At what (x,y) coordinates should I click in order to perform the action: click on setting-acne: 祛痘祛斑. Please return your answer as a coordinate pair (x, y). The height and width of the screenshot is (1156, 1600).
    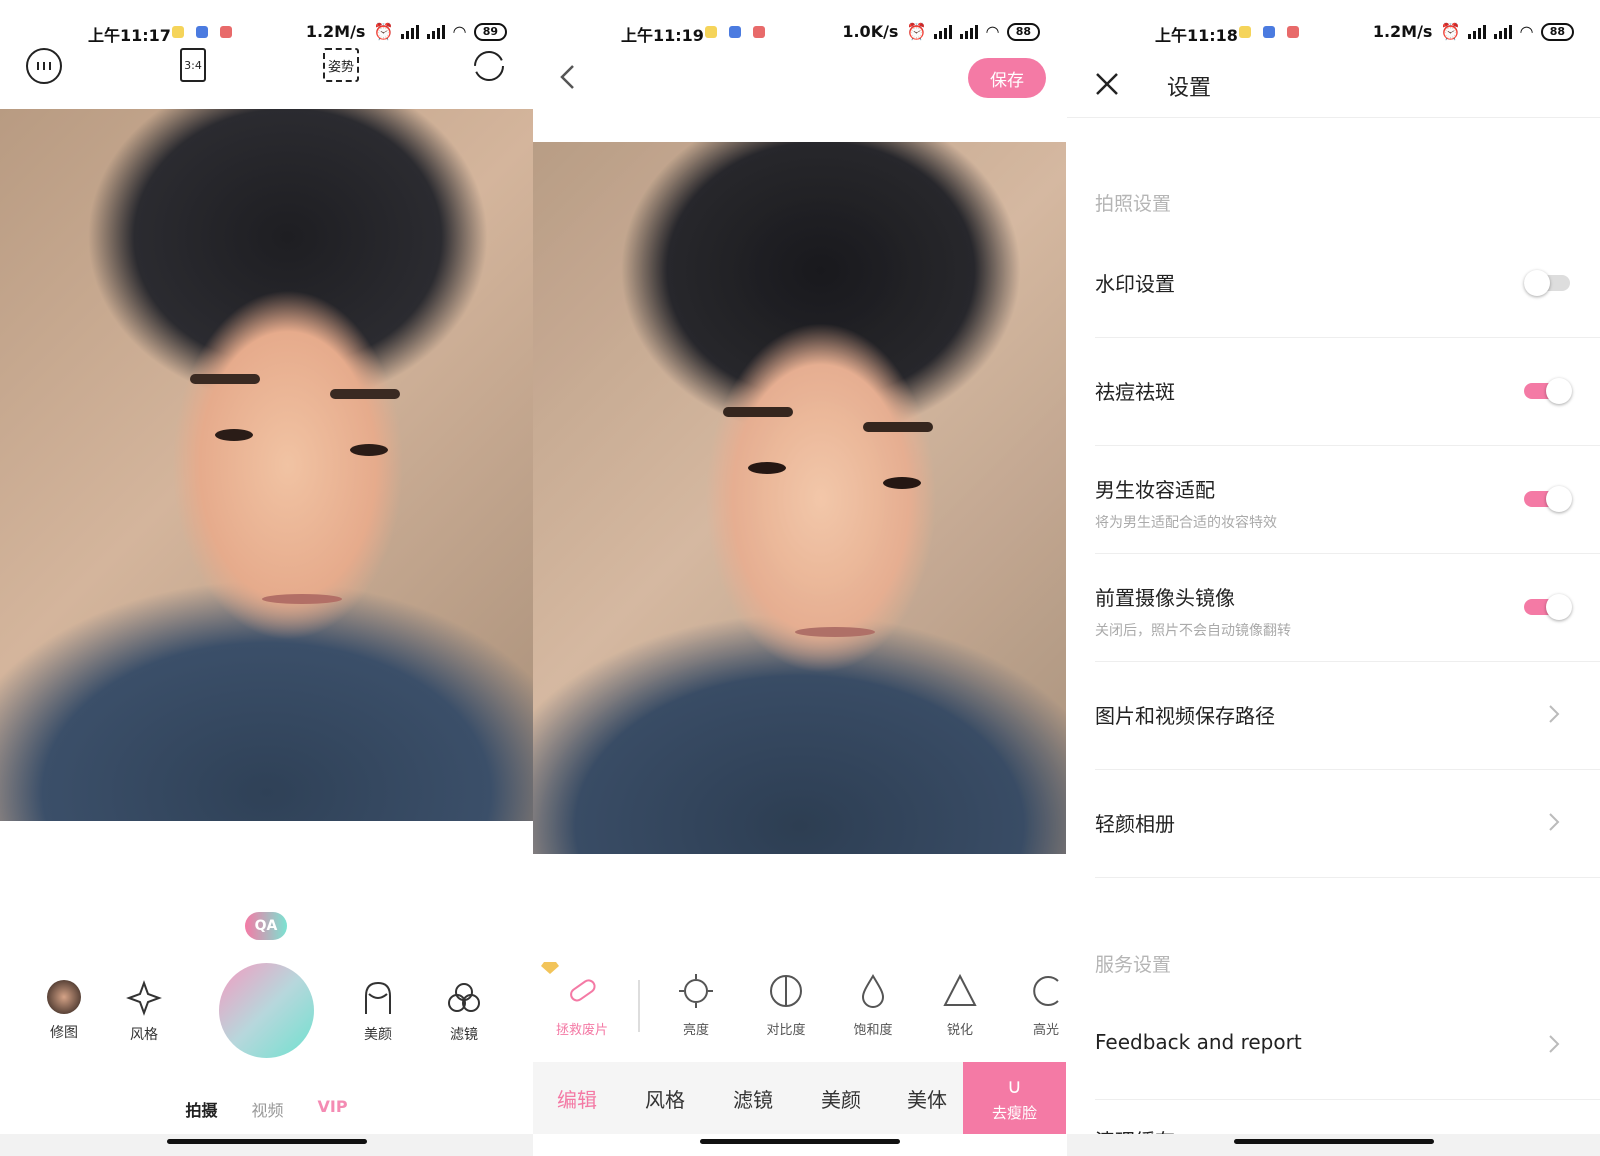
    Looking at the image, I should click on (1347, 392).